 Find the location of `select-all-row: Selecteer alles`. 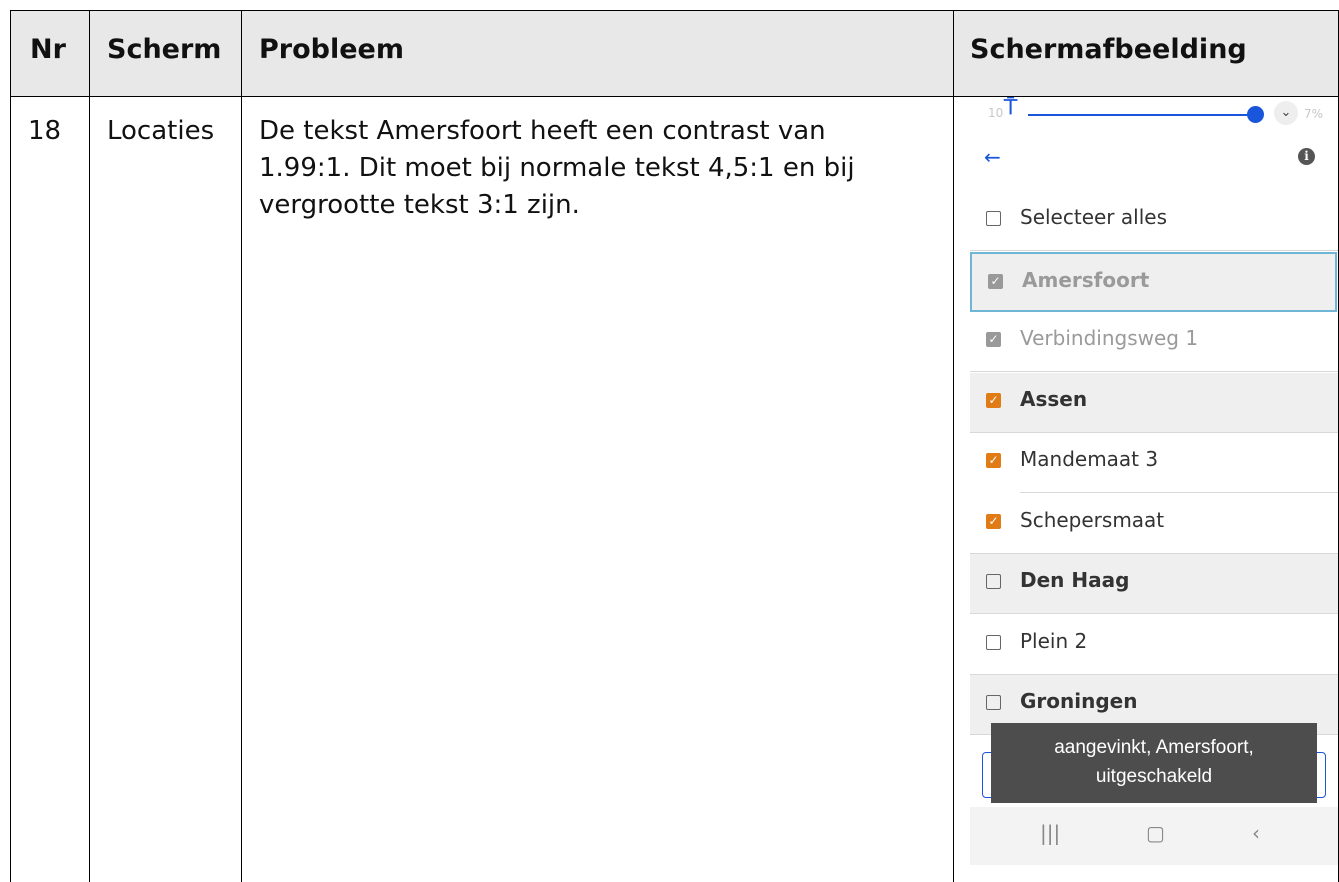

select-all-row: Selecteer alles is located at coordinates (1154, 221).